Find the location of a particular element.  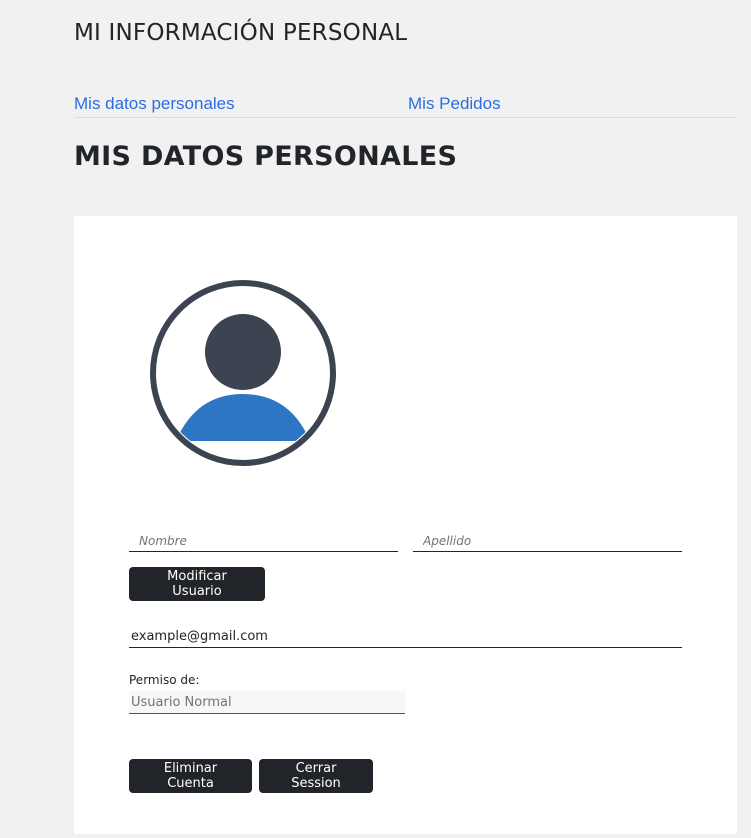

eliminar-cuenta-button: Eliminar Cuenta is located at coordinates (190, 776).